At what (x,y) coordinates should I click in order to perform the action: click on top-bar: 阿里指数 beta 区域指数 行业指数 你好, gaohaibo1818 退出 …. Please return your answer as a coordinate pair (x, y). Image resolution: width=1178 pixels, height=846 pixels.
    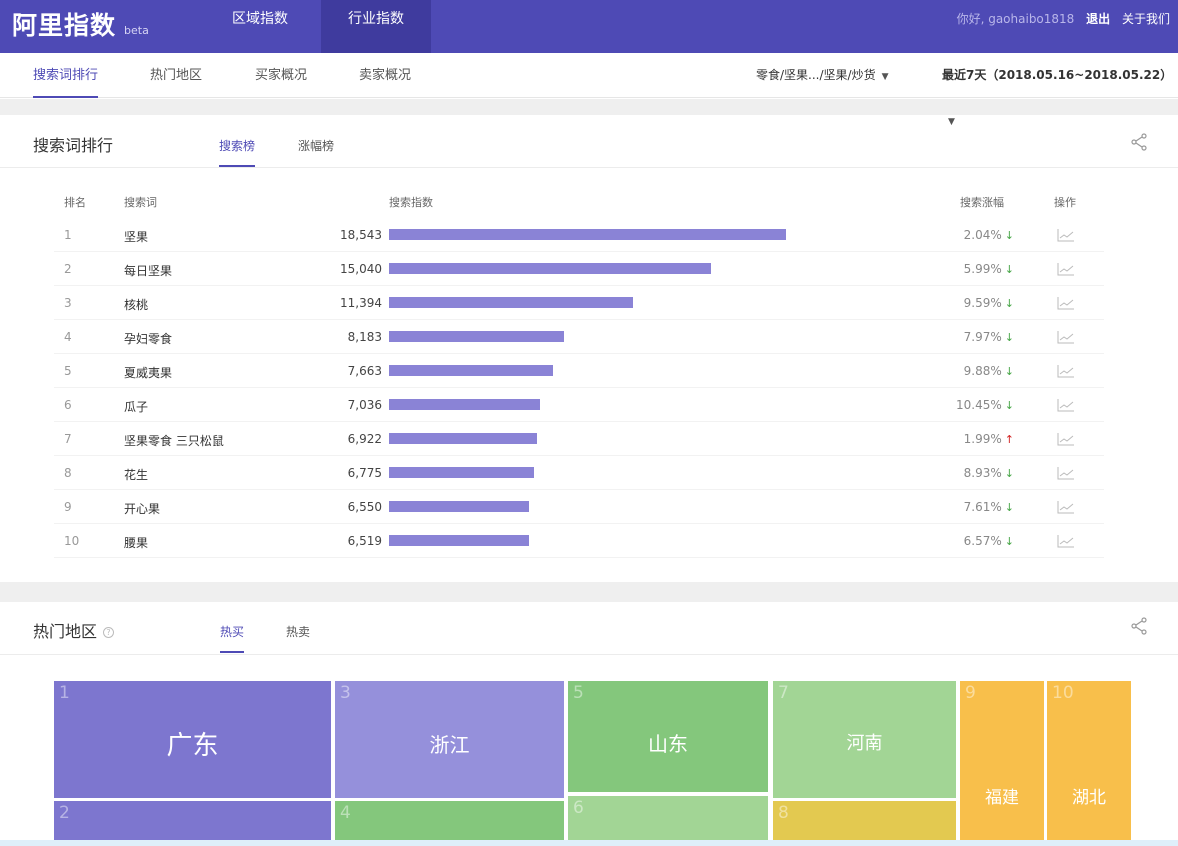
    Looking at the image, I should click on (589, 26).